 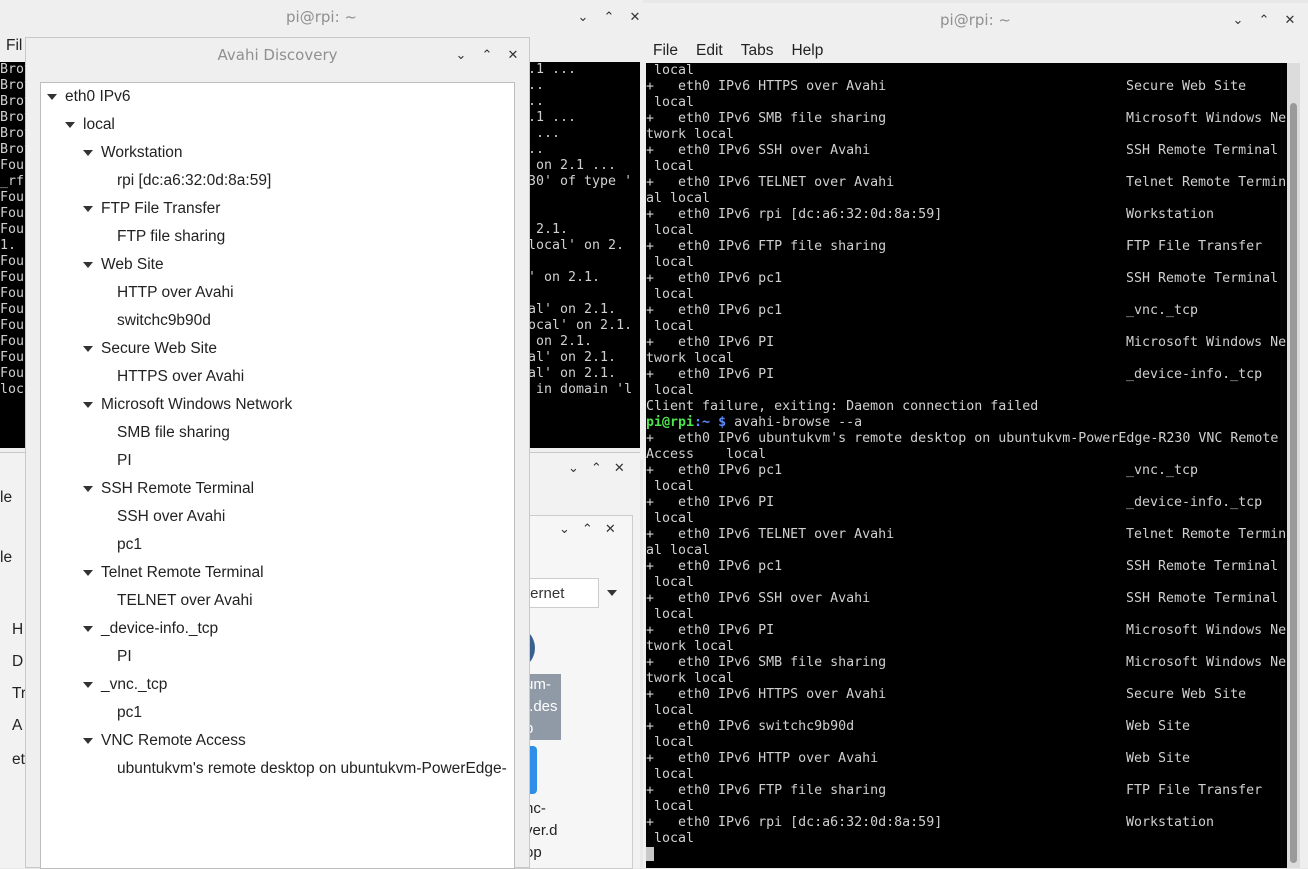 What do you see at coordinates (168, 489) in the screenshot?
I see `tree-group-item: SSH Remote Terminal` at bounding box center [168, 489].